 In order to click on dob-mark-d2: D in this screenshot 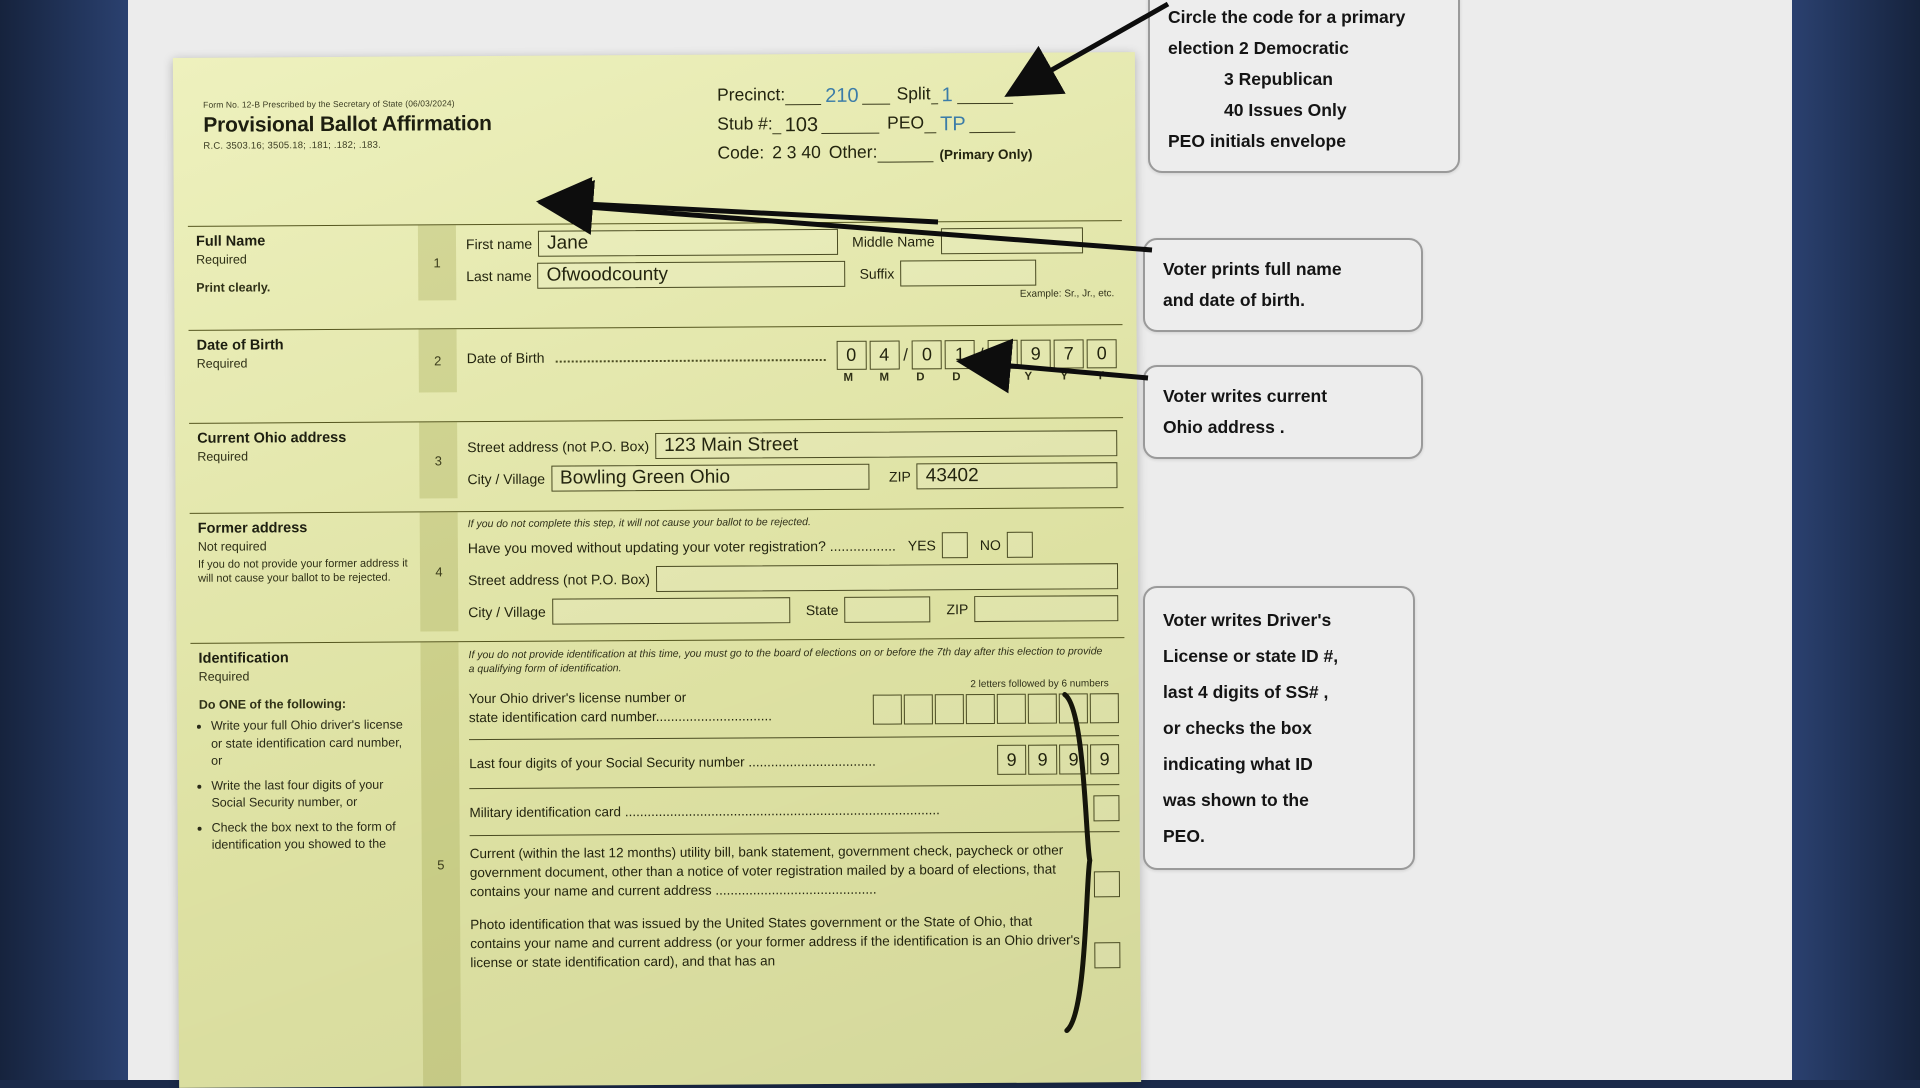, I will do `click(956, 377)`.